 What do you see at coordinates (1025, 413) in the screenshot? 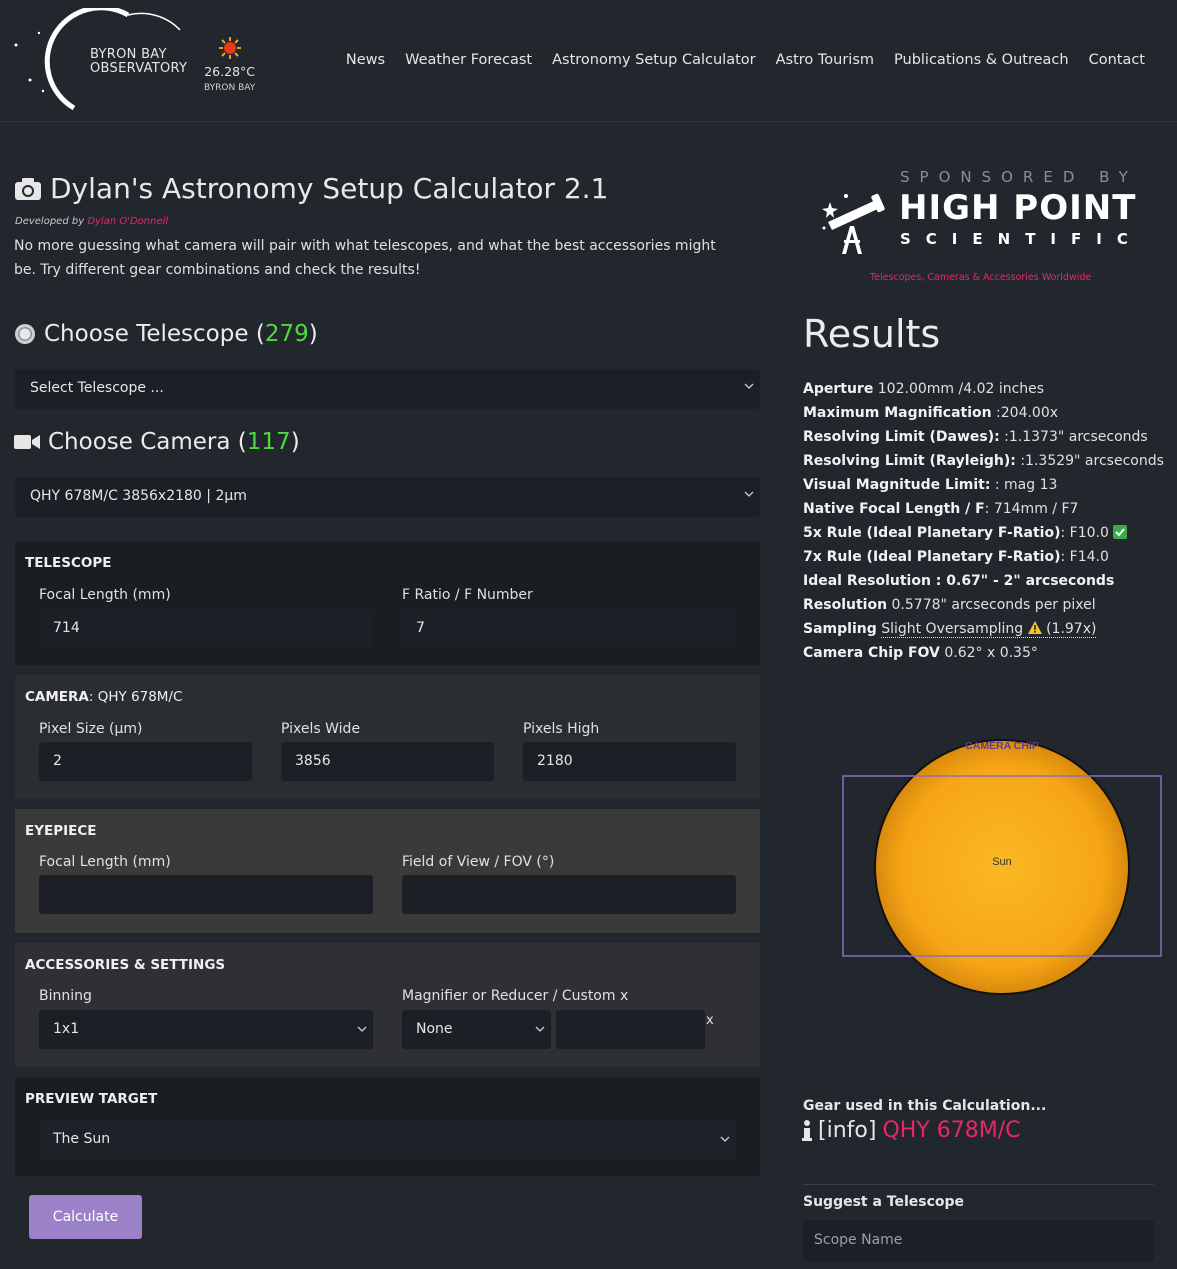
I see `result-value: :204.00x` at bounding box center [1025, 413].